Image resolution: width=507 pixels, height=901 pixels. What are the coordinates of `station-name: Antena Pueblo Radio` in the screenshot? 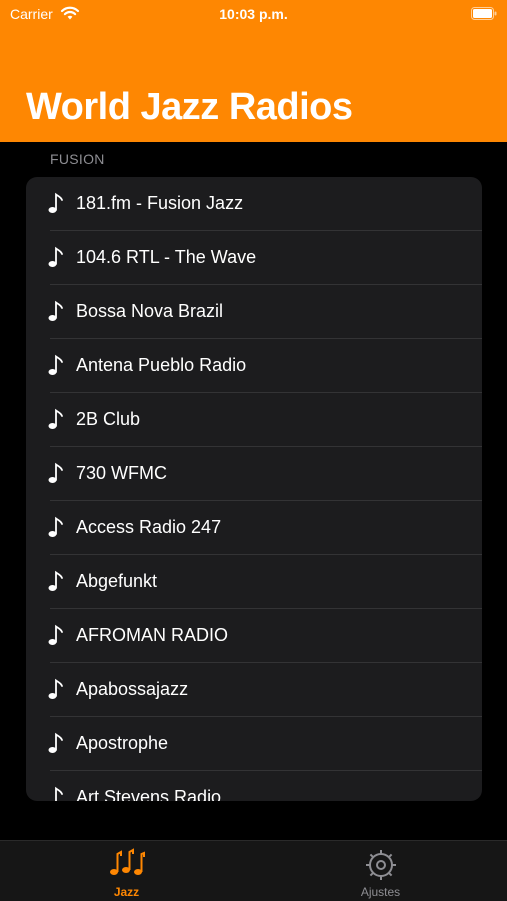 It's located at (161, 365).